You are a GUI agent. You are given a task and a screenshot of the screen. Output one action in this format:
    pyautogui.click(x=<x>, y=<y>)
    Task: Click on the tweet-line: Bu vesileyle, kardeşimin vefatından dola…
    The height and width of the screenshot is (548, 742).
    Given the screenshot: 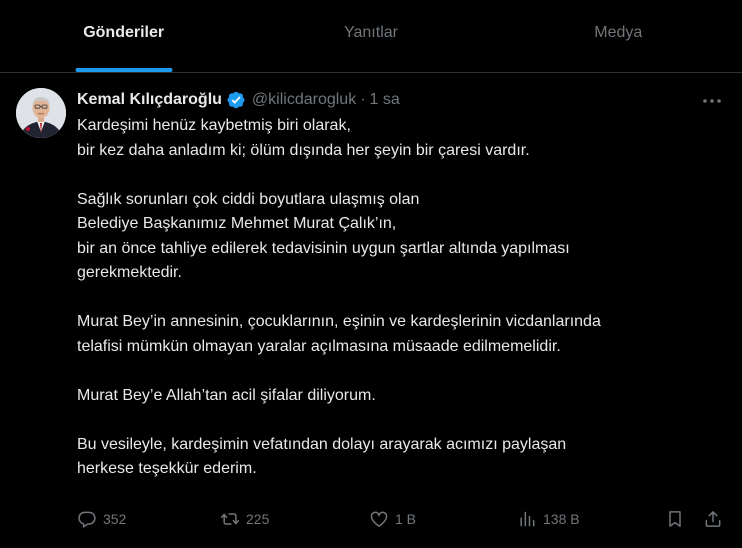 What is the action you would take?
    pyautogui.click(x=322, y=444)
    